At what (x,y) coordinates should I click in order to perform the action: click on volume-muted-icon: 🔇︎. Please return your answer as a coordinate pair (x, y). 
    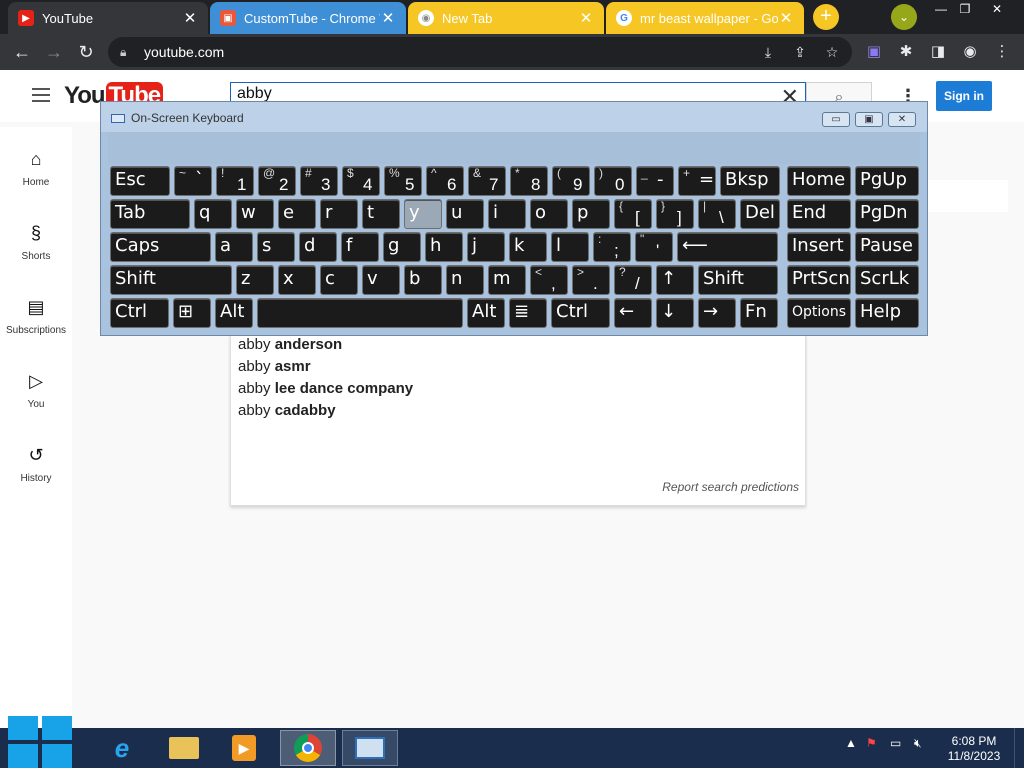
    Looking at the image, I should click on (918, 743).